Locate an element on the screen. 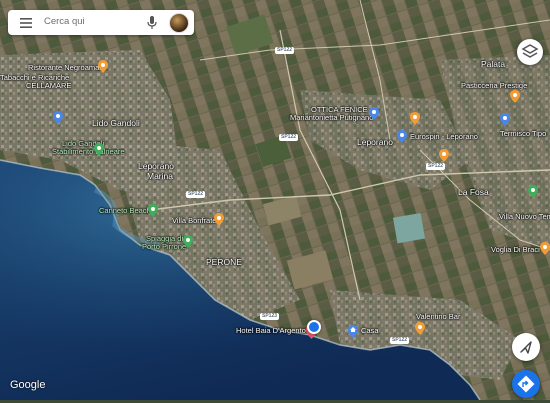  place-label: Valentino Bar is located at coordinates (438, 317).